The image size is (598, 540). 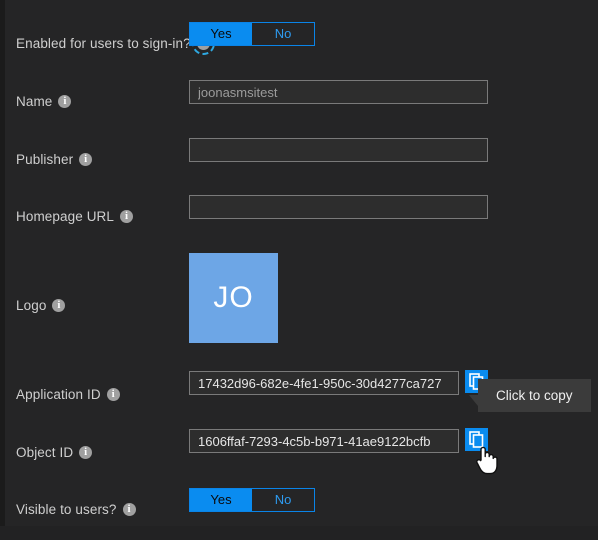 What do you see at coordinates (45, 452) in the screenshot?
I see `label-object-id-text: Object ID` at bounding box center [45, 452].